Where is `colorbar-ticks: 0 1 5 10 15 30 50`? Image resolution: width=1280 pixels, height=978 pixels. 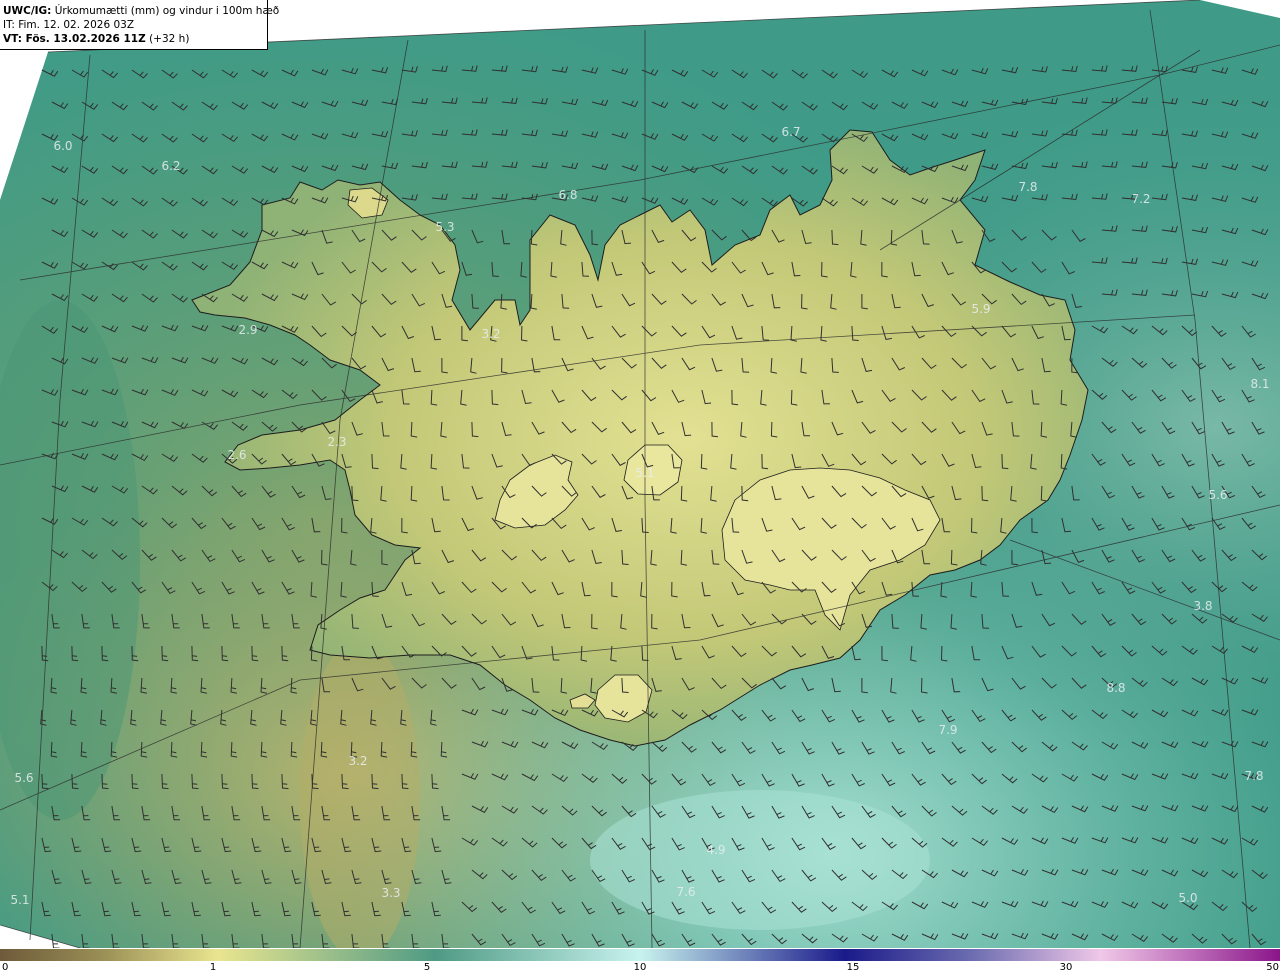
colorbar-ticks: 0 1 5 10 15 30 50 is located at coordinates (640, 970).